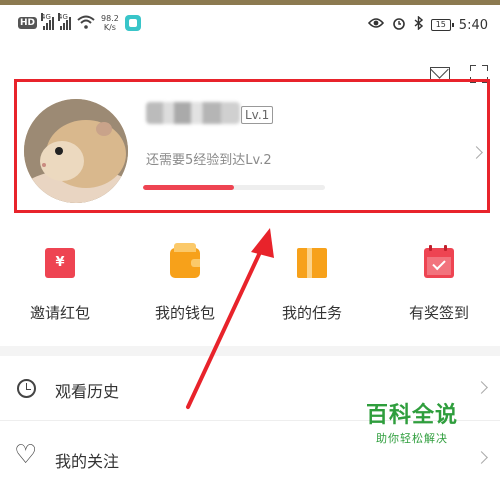 The height and width of the screenshot is (488, 500). What do you see at coordinates (439, 284) in the screenshot?
I see `checkin-button: 有奖签到` at bounding box center [439, 284].